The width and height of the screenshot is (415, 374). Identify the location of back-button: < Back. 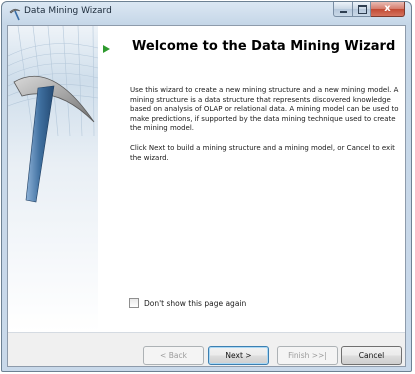
(173, 355).